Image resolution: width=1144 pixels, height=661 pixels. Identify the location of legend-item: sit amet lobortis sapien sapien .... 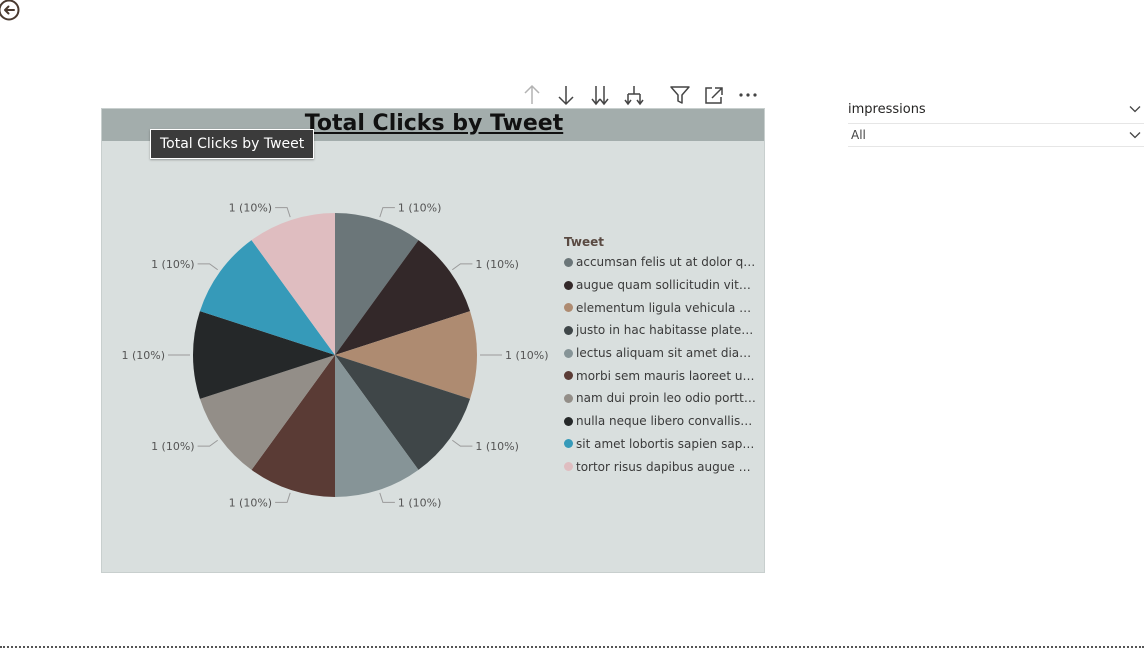
(662, 444).